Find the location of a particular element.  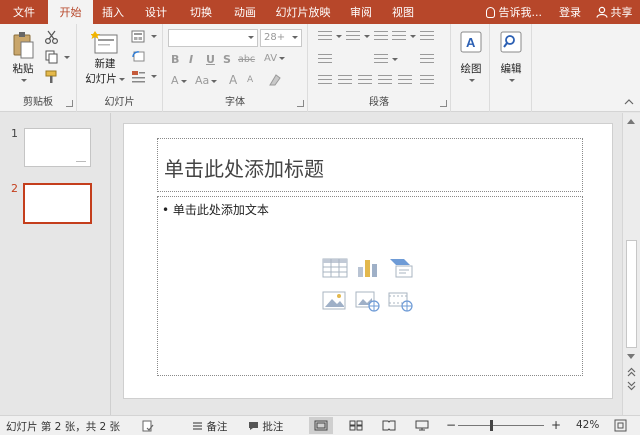

group-paragraph: 段落 is located at coordinates (379, 68).